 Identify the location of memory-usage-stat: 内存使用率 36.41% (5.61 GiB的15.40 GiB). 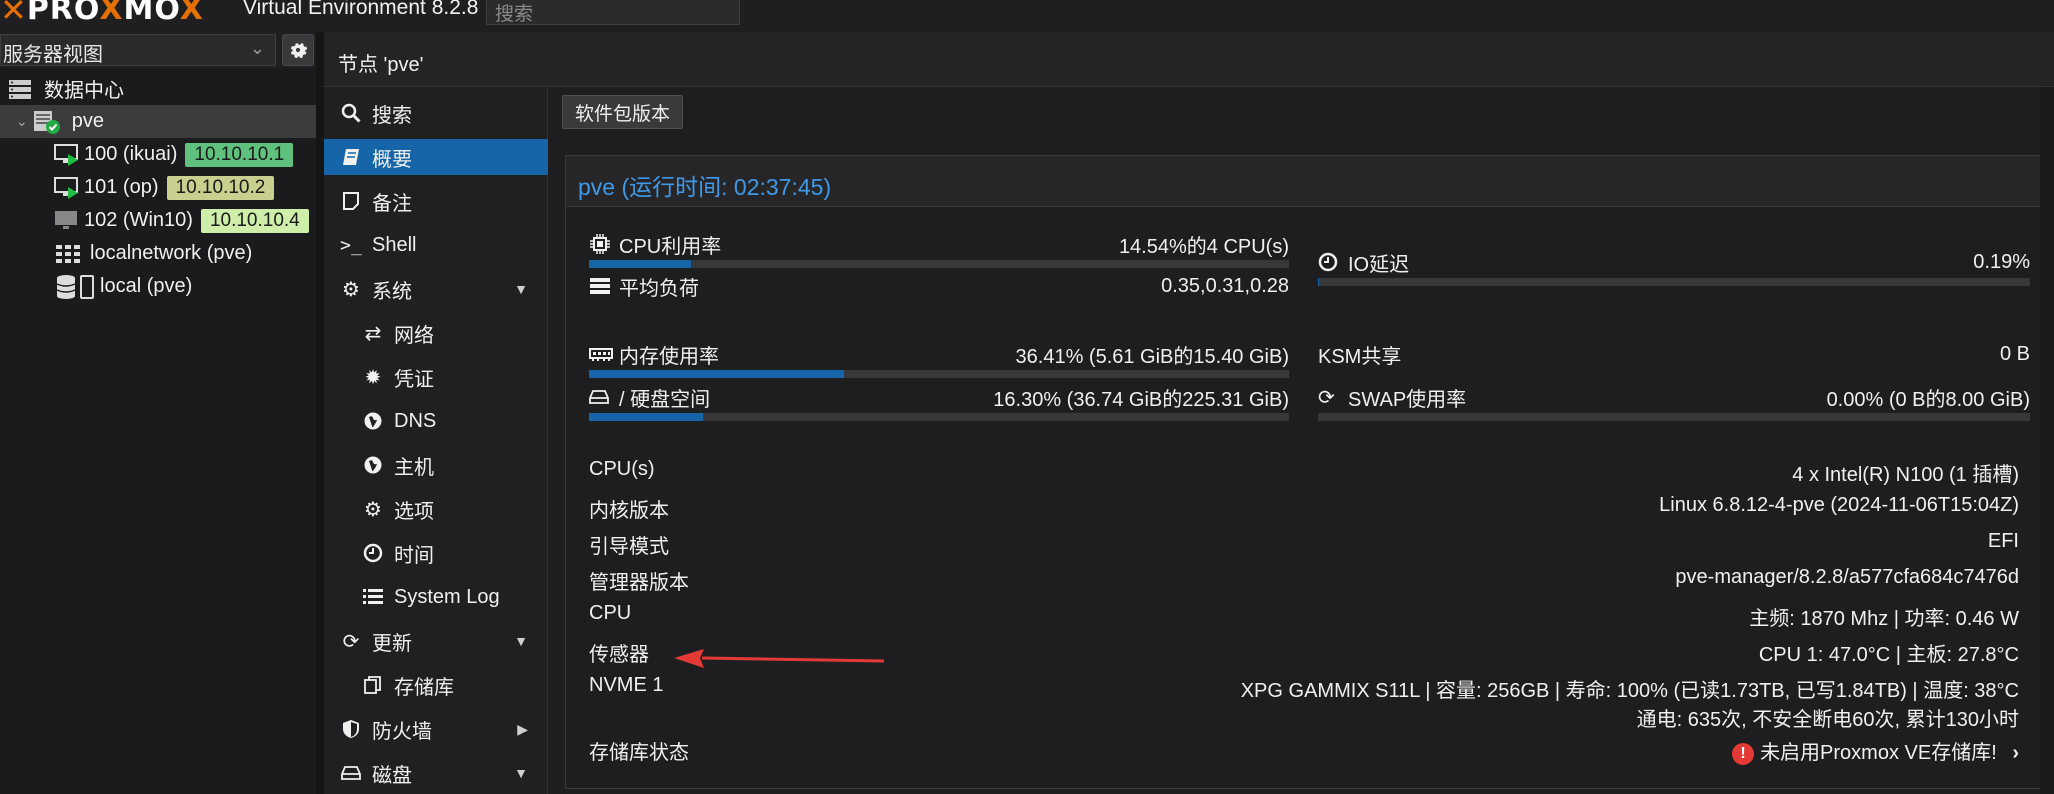
(939, 362).